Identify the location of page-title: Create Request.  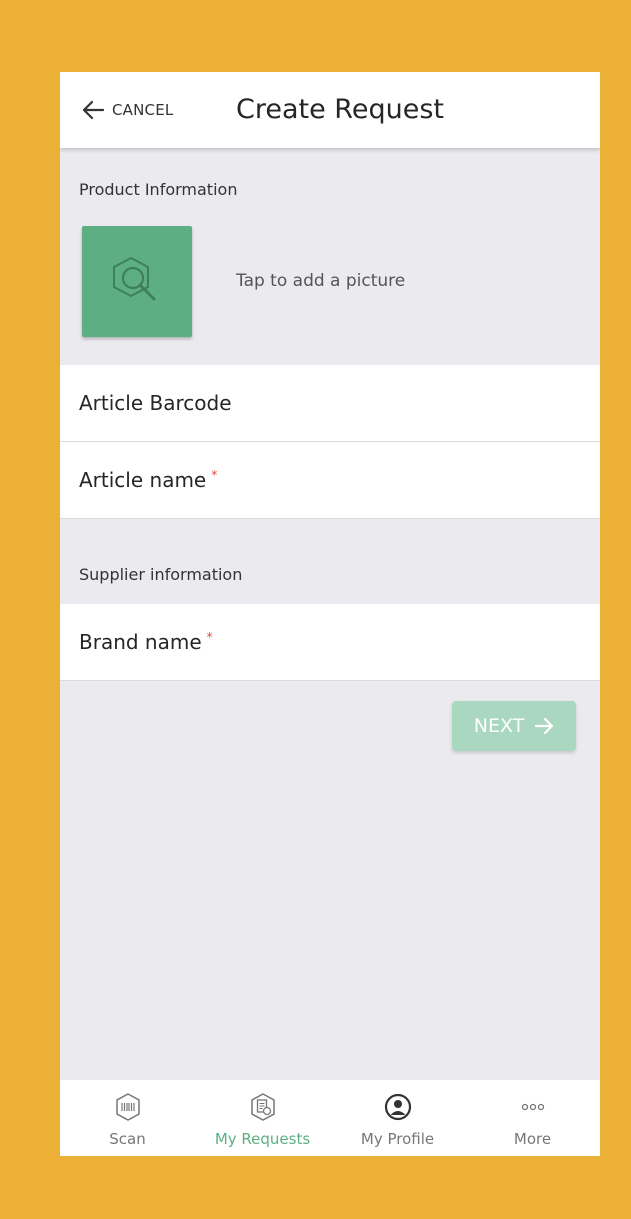
(340, 109).